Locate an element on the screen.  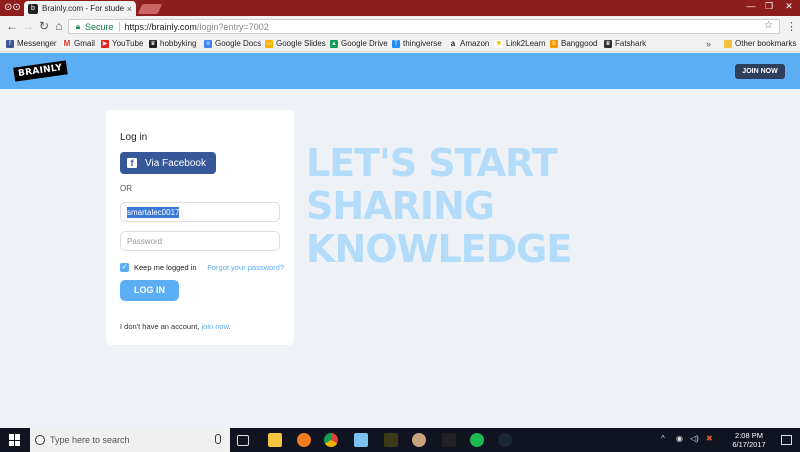
gmail-icon: M is located at coordinates (67, 43).